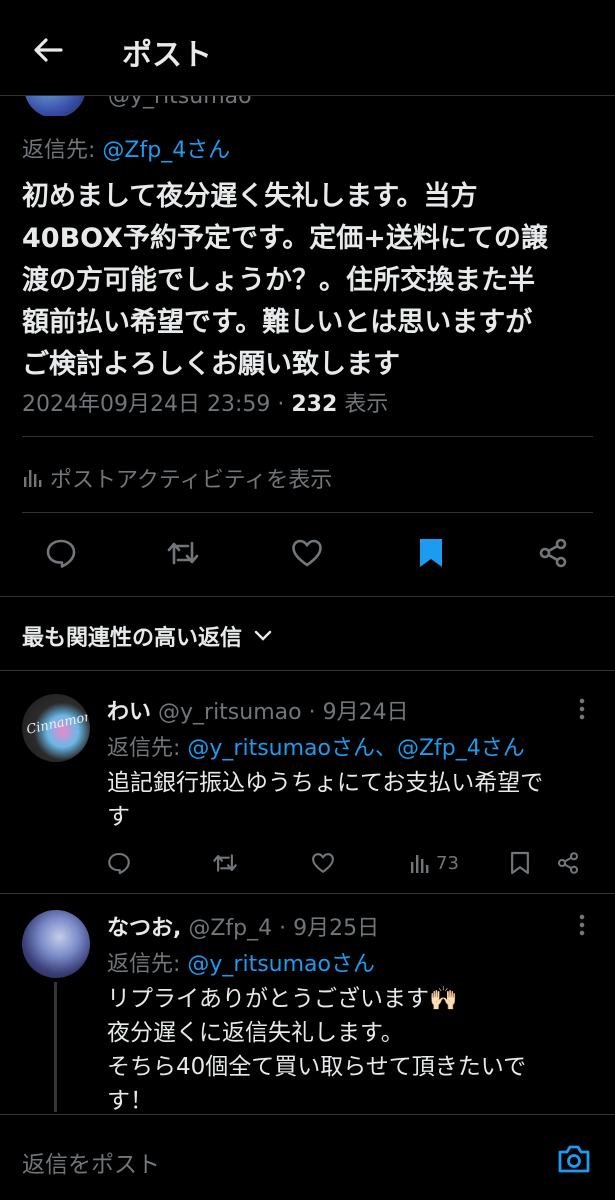 The height and width of the screenshot is (1200, 615). I want to click on reply-to-line: 返信先: @Zfp_4さん, so click(126, 148).